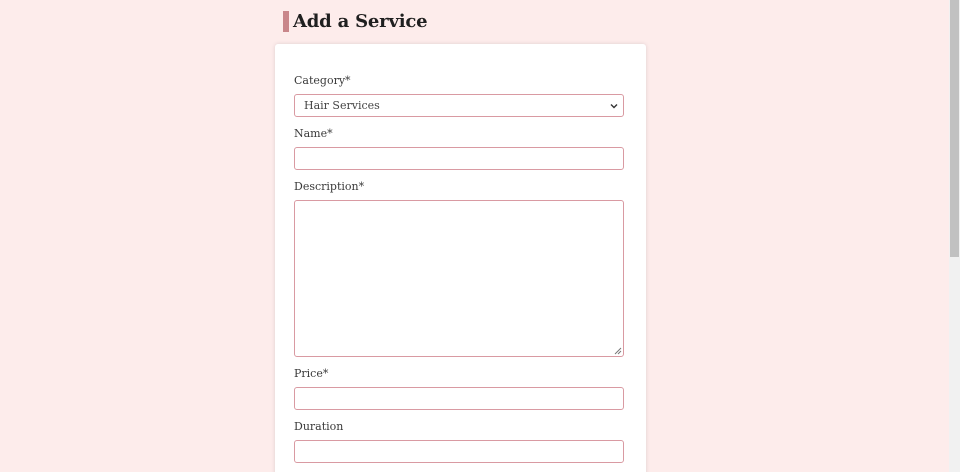 Image resolution: width=960 pixels, height=472 pixels. I want to click on price-label: Price*, so click(311, 373).